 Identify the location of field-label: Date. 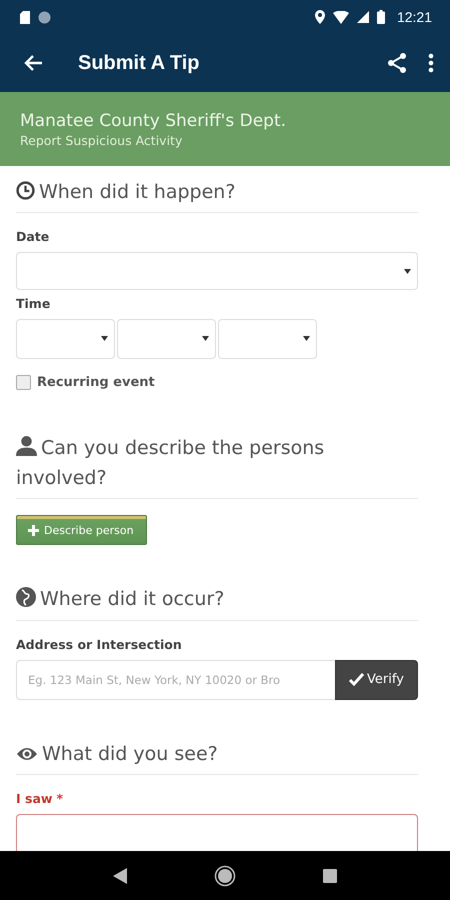
(33, 236).